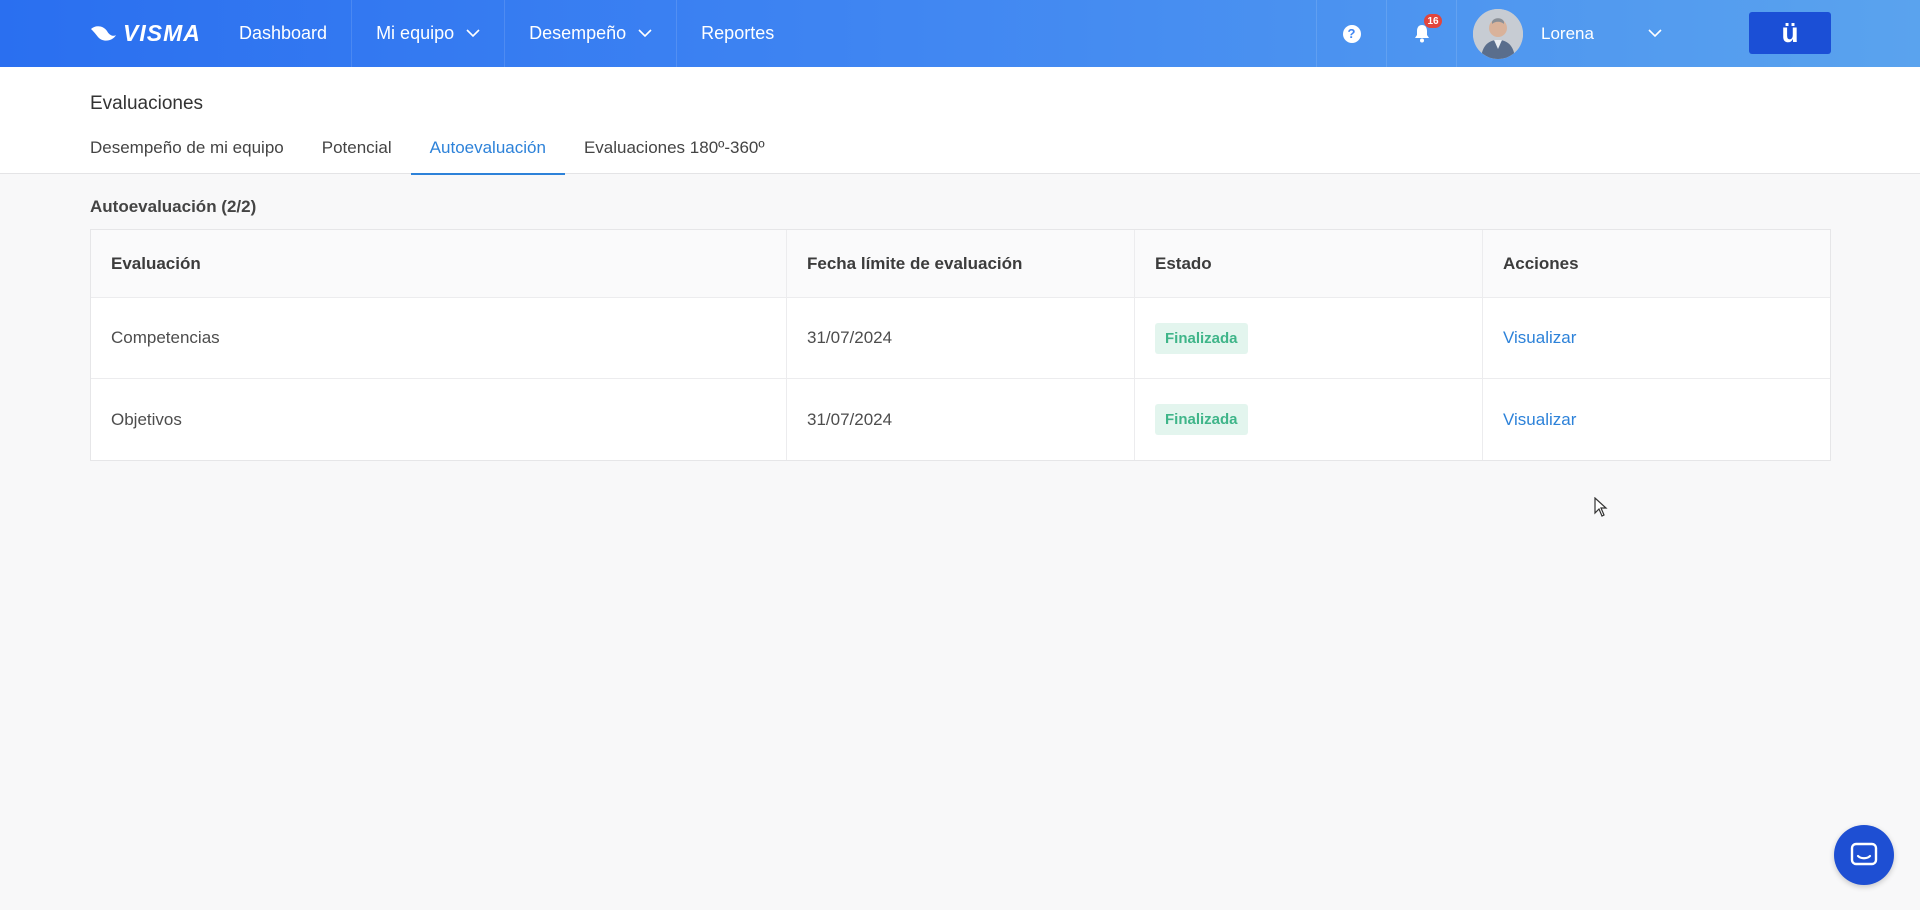 Image resolution: width=1920 pixels, height=910 pixels. I want to click on tab-potencial: Potencial, so click(357, 148).